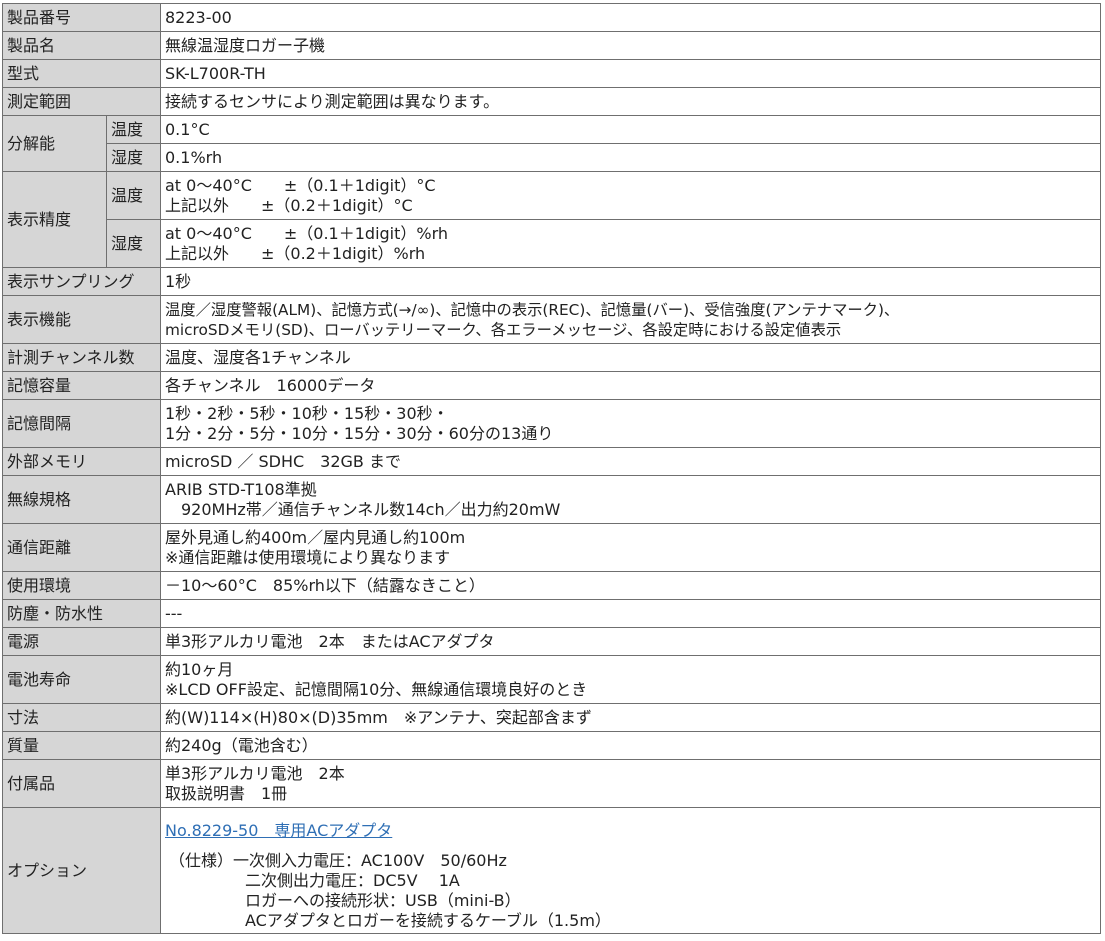 The height and width of the screenshot is (941, 1105). I want to click on label-sampling: 表示サンプリング, so click(81, 281).